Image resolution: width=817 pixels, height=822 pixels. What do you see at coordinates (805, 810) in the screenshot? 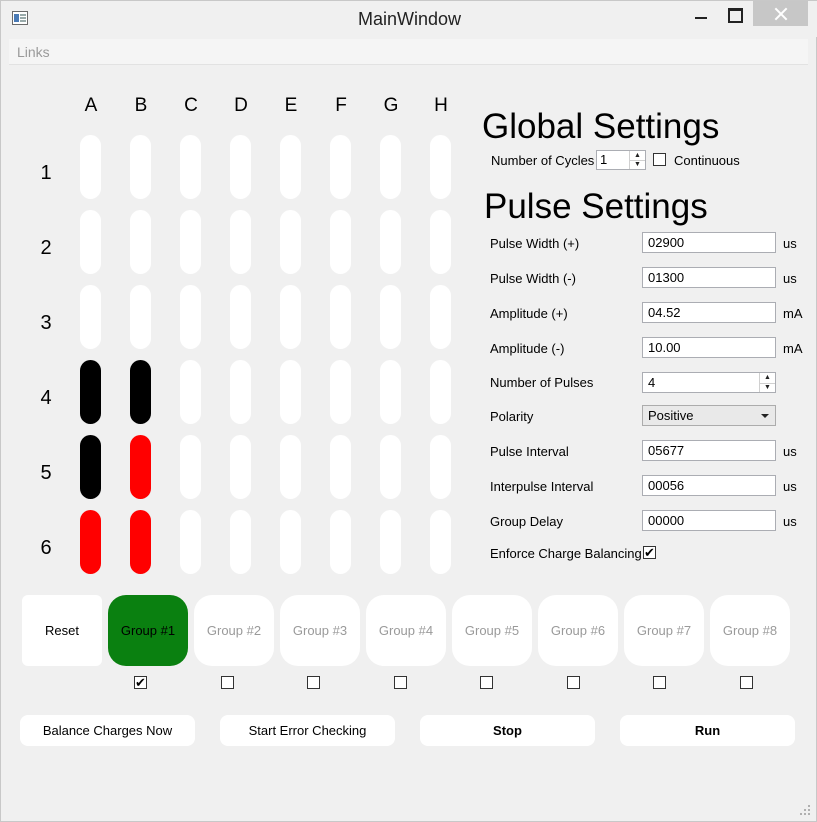
I see `resize-grip-icon` at bounding box center [805, 810].